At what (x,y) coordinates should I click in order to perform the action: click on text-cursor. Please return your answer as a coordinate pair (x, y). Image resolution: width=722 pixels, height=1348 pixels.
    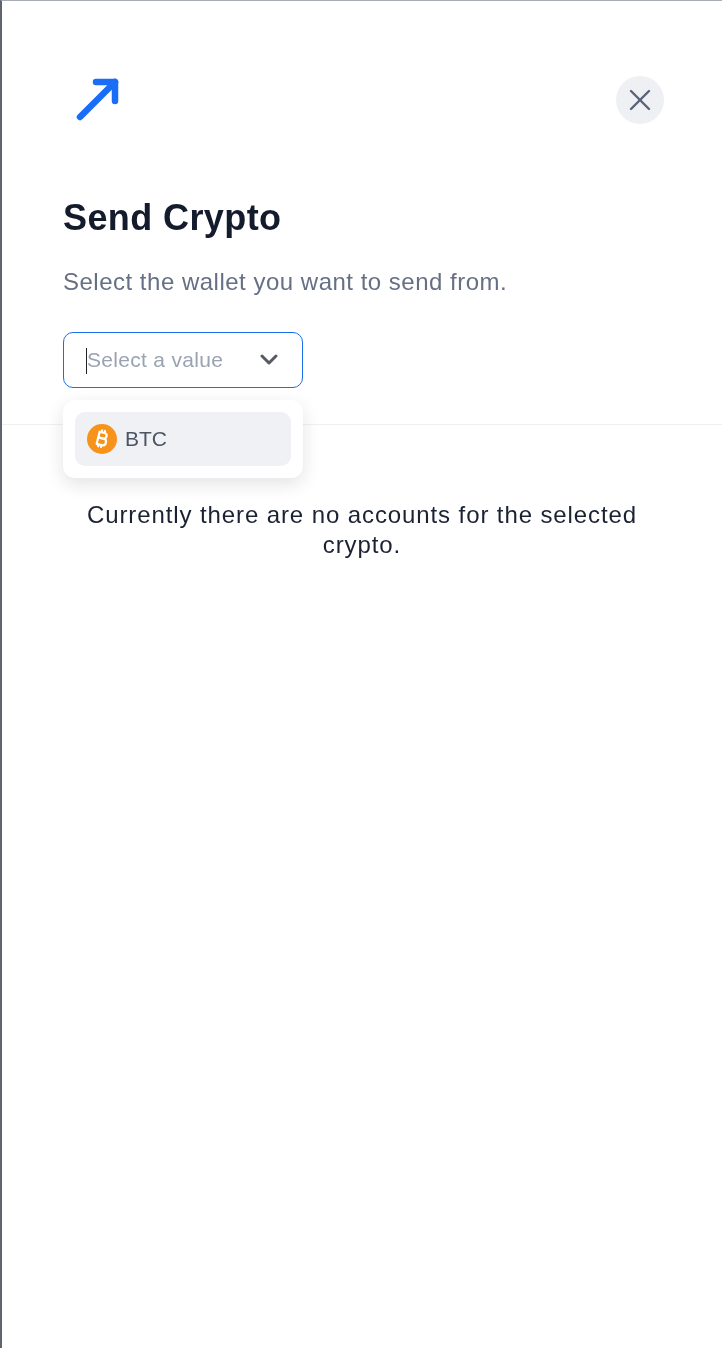
    Looking at the image, I should click on (86, 361).